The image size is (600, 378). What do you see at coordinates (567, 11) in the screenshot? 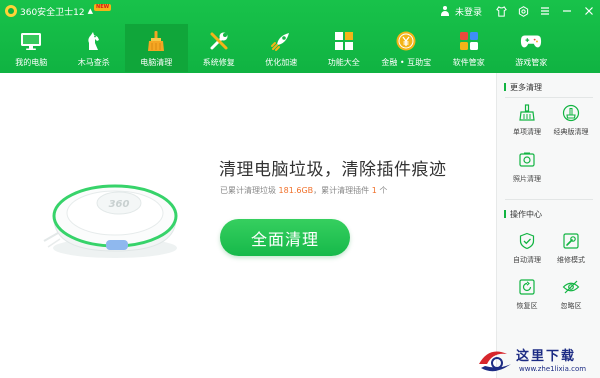
I see `minimize-icon` at bounding box center [567, 11].